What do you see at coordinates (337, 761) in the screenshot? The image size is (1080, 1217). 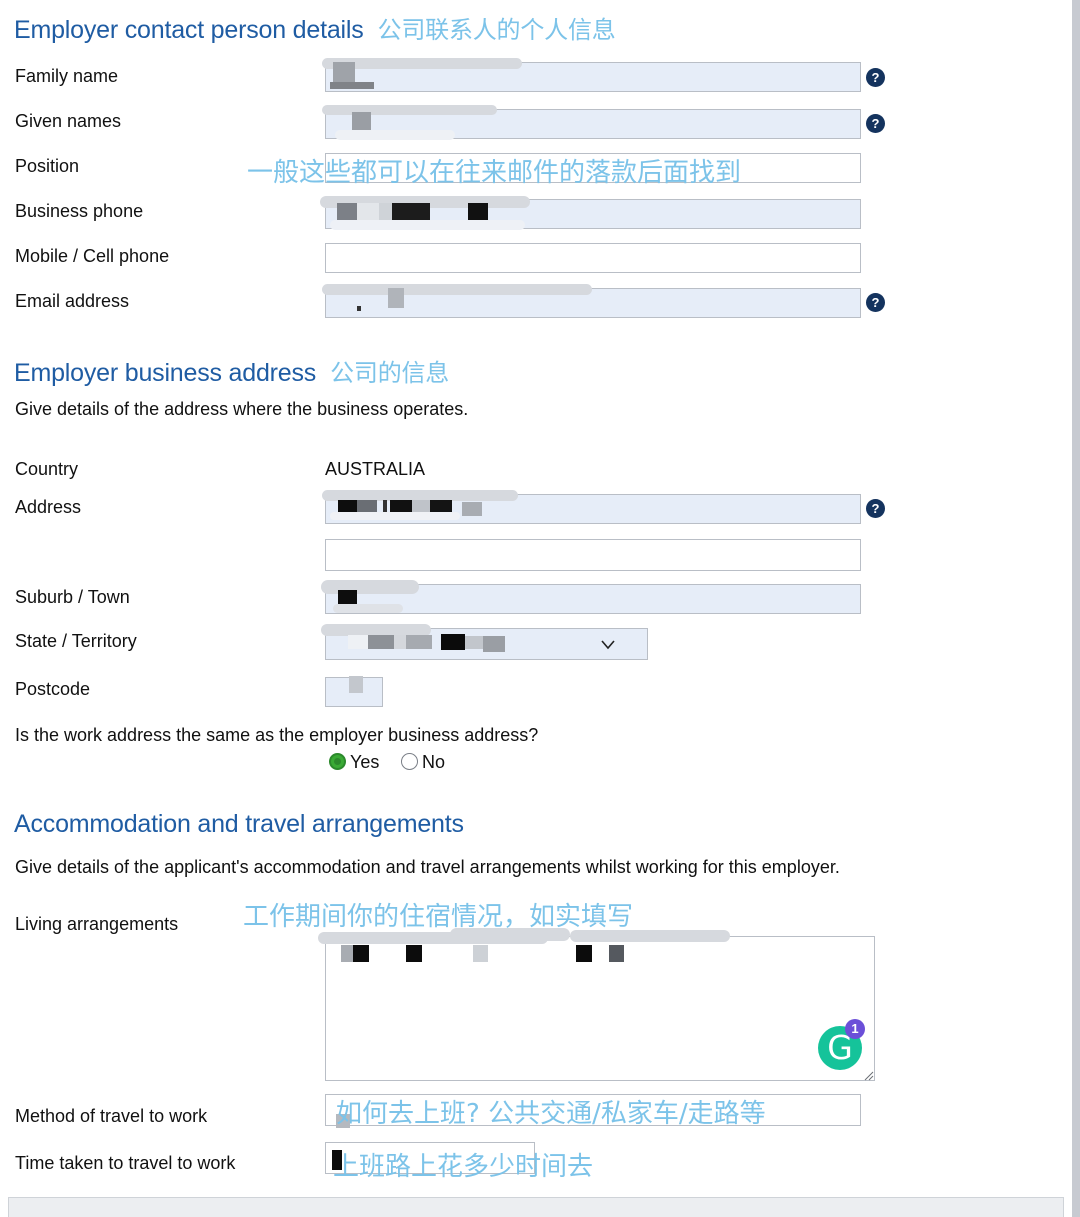 I see `radio-yes` at bounding box center [337, 761].